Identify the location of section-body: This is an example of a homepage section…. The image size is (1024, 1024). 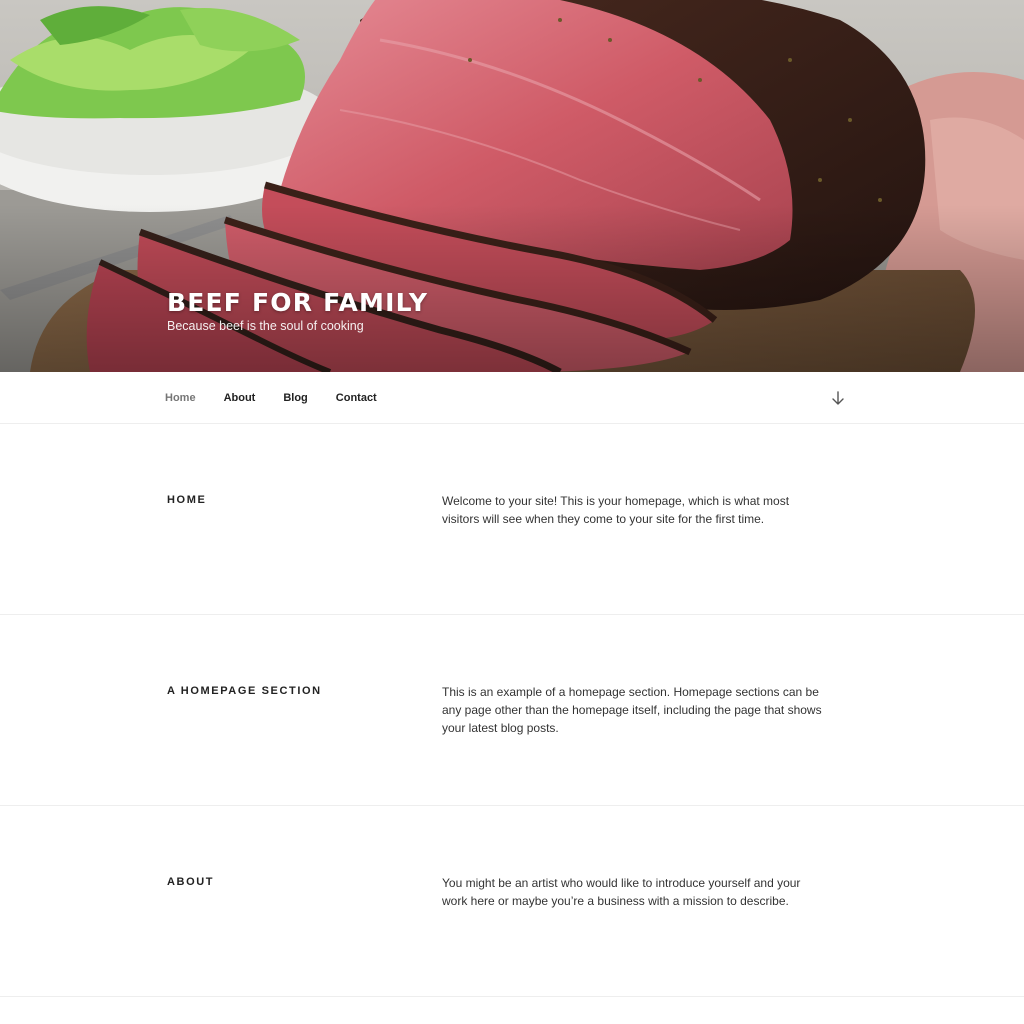
(632, 710).